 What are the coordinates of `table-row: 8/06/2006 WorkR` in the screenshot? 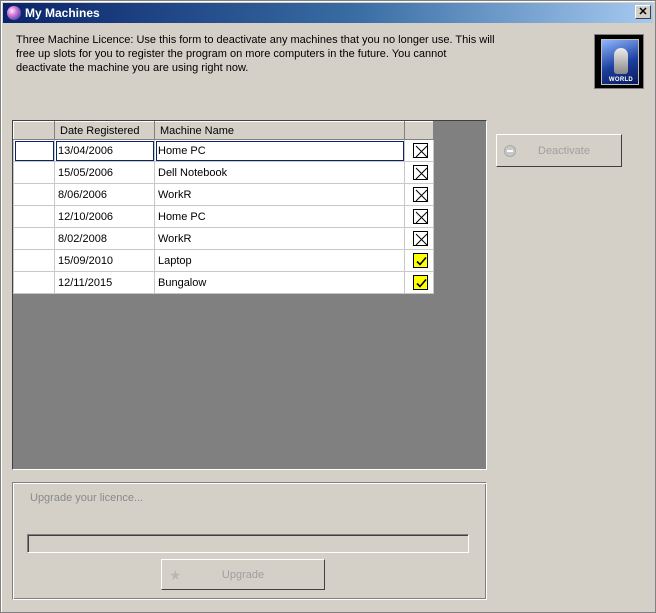 It's located at (223, 194).